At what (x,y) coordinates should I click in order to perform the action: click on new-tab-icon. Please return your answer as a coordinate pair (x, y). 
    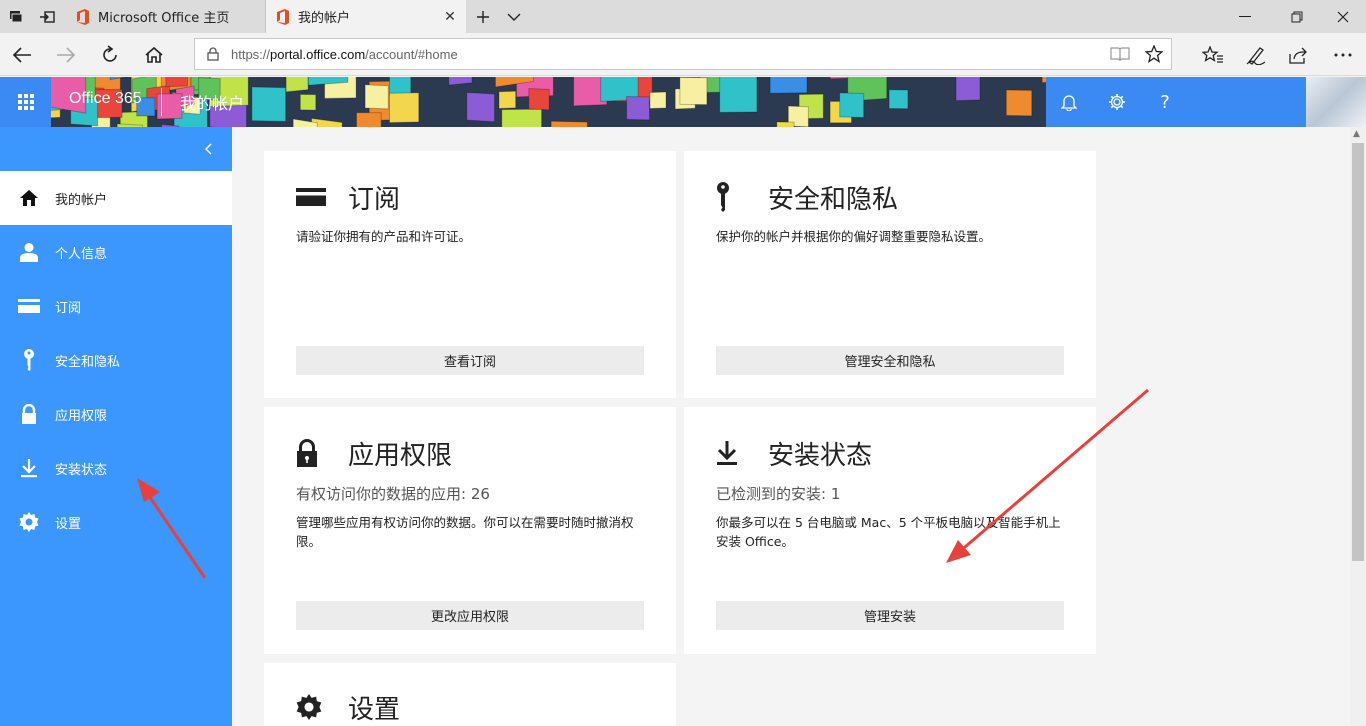
    Looking at the image, I should click on (483, 17).